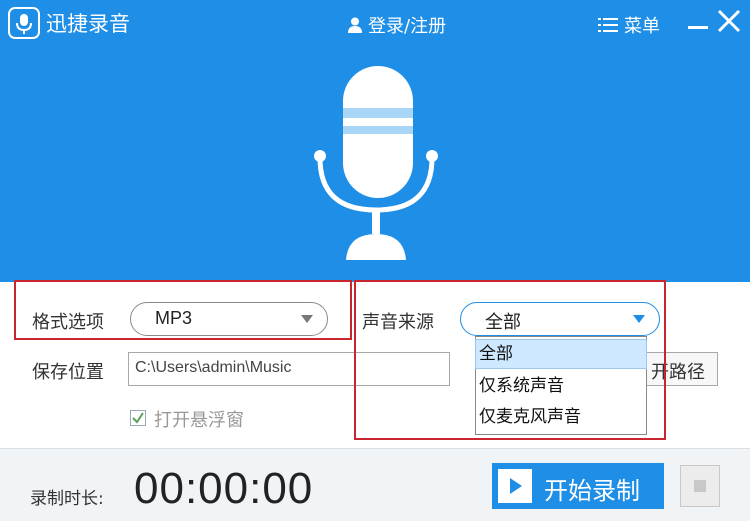 The width and height of the screenshot is (750, 521). Describe the element at coordinates (592, 491) in the screenshot. I see `start-recording-label: 开始录制` at that location.